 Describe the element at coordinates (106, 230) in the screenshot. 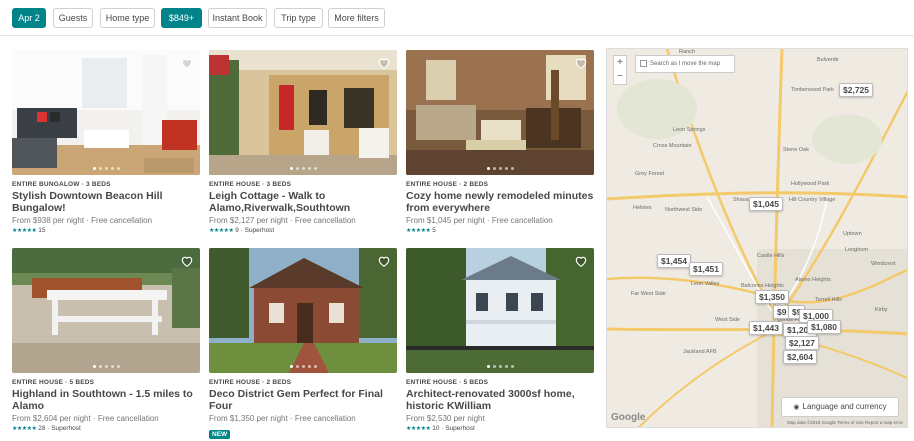

I see `listing-rating: ★★★★★ 15` at that location.